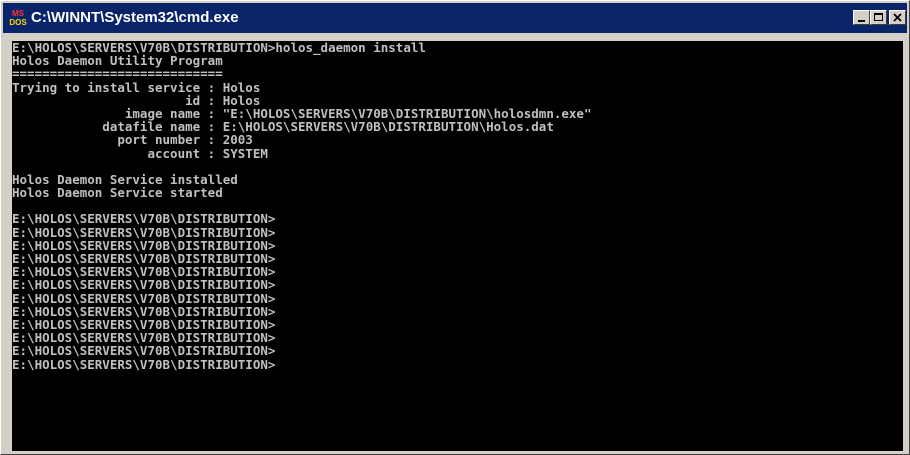 The image size is (910, 455). Describe the element at coordinates (132, 140) in the screenshot. I see `console-line: port number : 2003` at that location.